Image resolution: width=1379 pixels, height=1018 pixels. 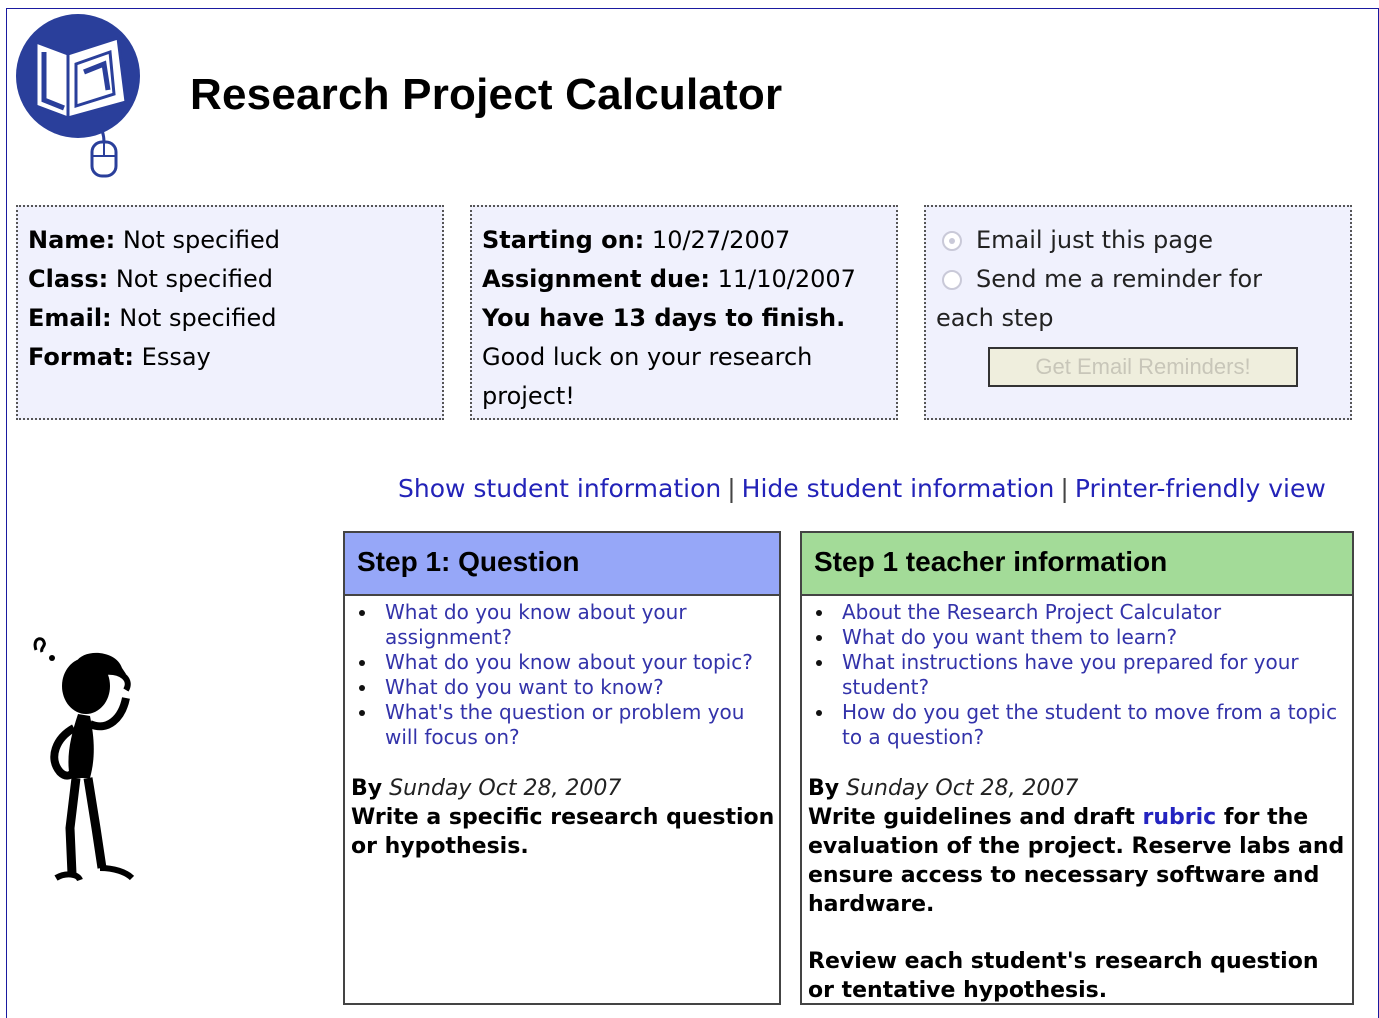 What do you see at coordinates (569, 662) in the screenshot?
I see `list-item: What do you know about your topic?` at bounding box center [569, 662].